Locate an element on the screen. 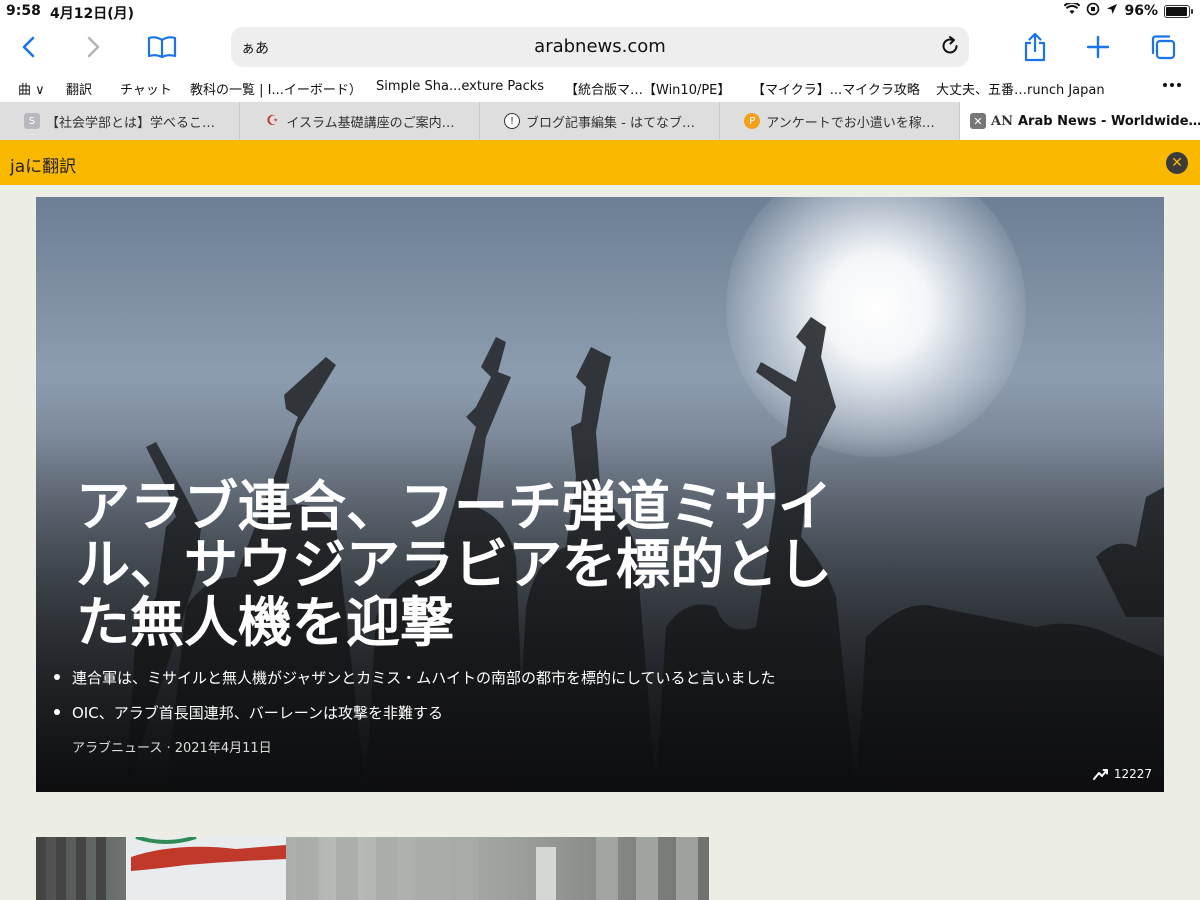 Image resolution: width=1200 pixels, height=900 pixels. translate-banner: jaに翻訳 ✕ is located at coordinates (600, 162).